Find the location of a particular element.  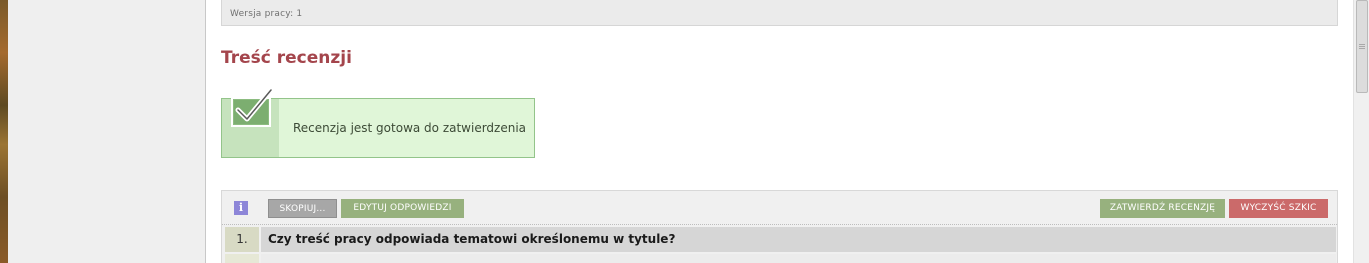

sidebar-divider is located at coordinates (205, 131).